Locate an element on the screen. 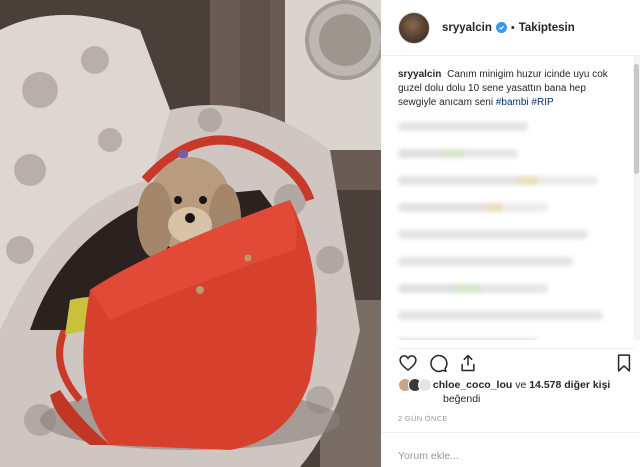 The image size is (640, 467). heart-icon is located at coordinates (408, 363).